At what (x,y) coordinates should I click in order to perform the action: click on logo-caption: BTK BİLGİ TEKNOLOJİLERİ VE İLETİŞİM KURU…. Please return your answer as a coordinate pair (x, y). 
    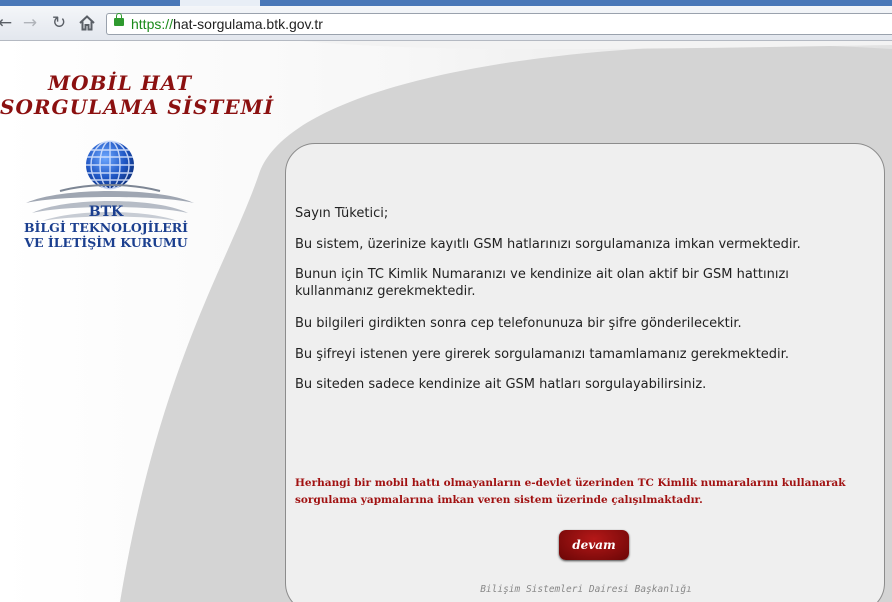
    Looking at the image, I should click on (106, 227).